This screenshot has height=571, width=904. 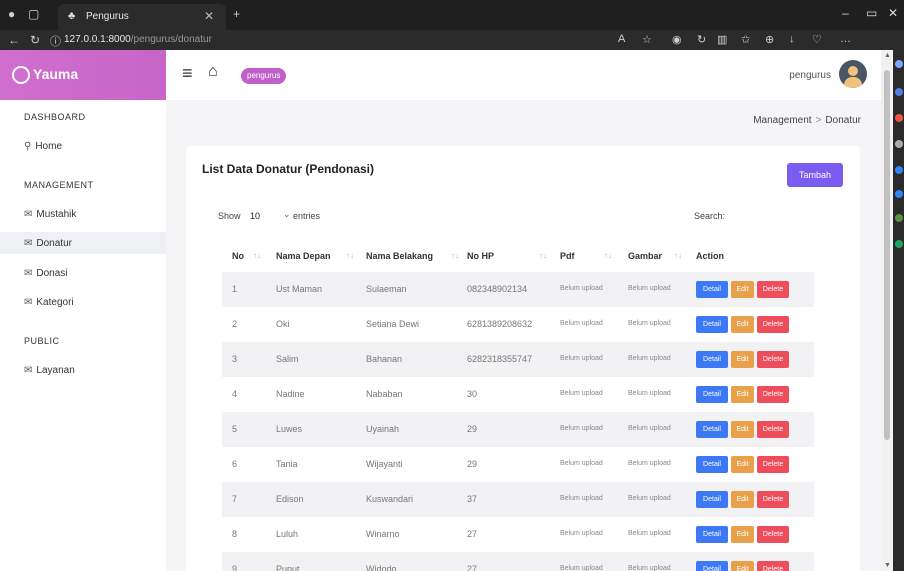 What do you see at coordinates (722, 39) in the screenshot?
I see `split-screen-icon: ▥` at bounding box center [722, 39].